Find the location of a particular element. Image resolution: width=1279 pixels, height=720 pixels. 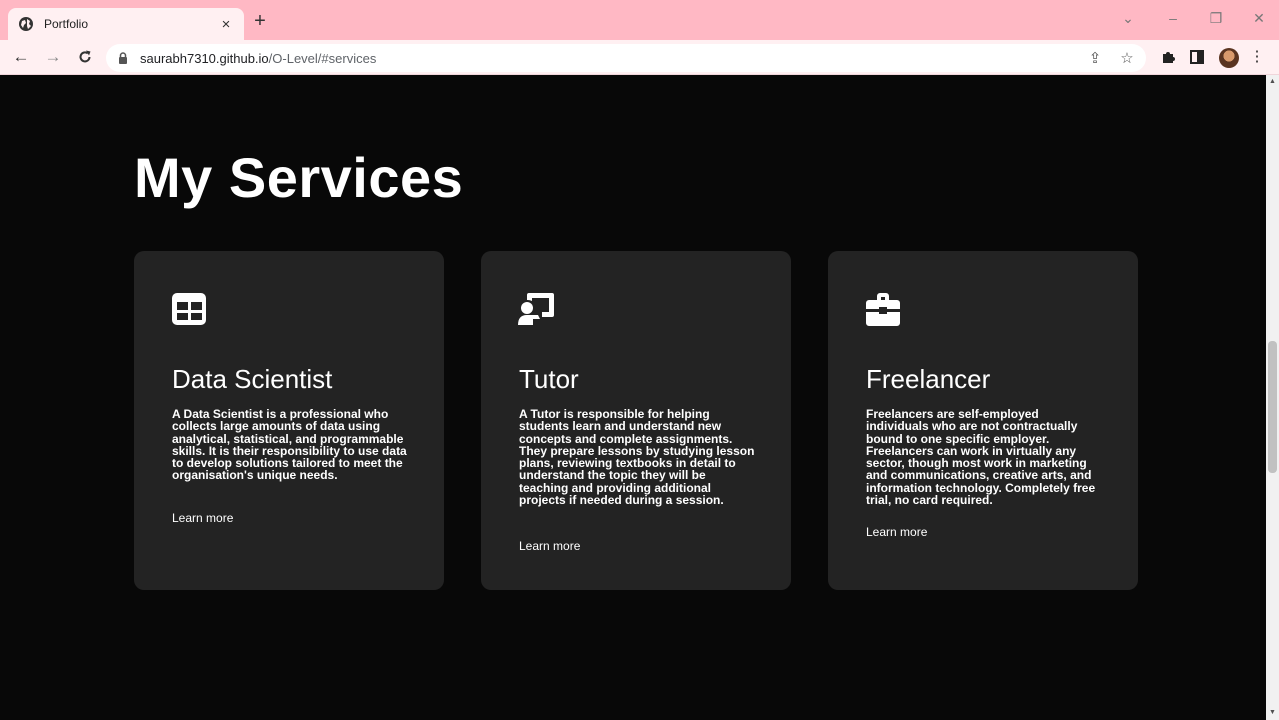

table-icon is located at coordinates (189, 309).